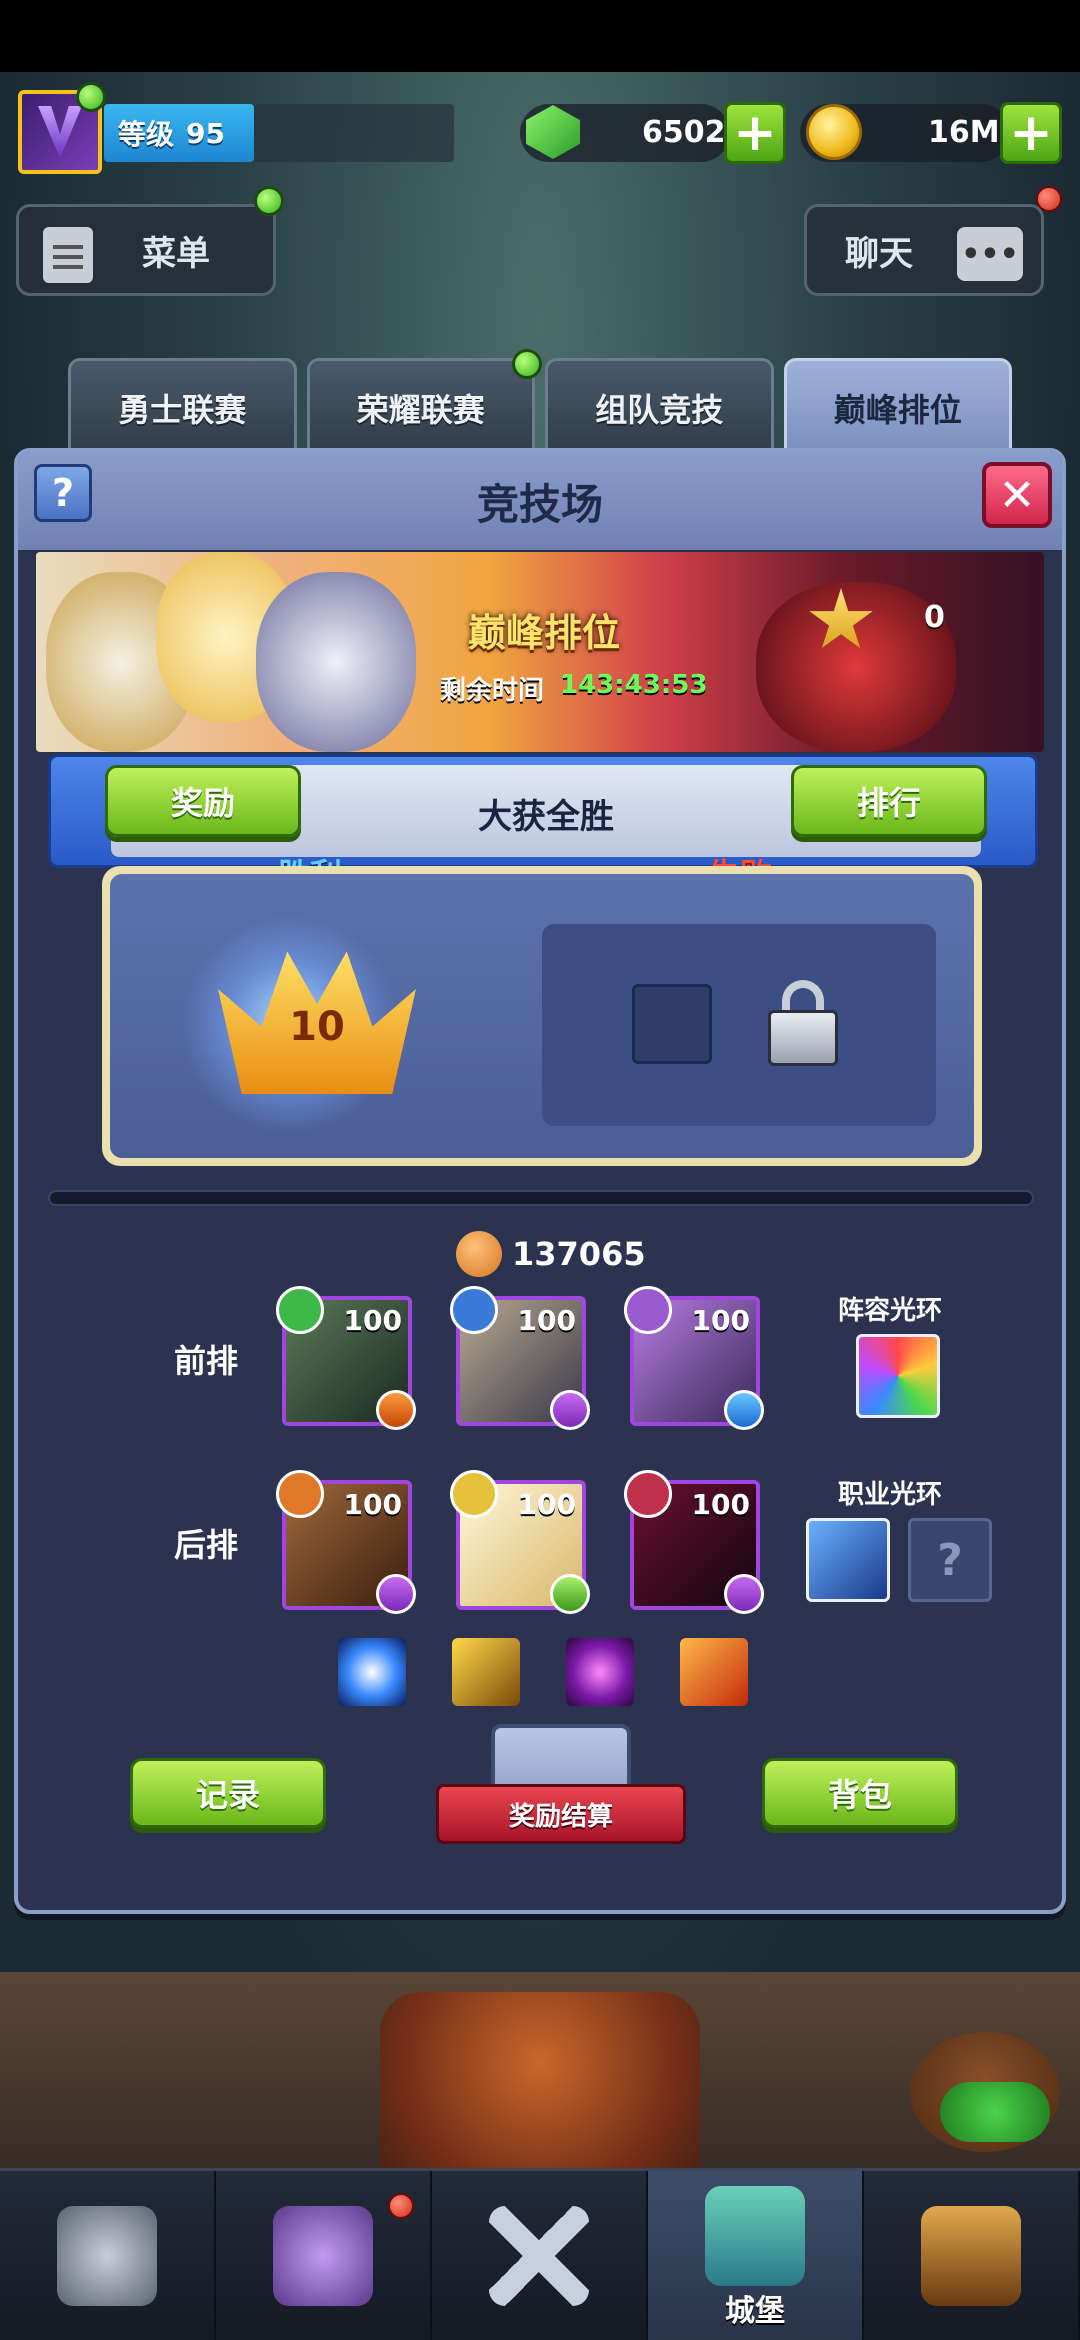 Image resolution: width=1080 pixels, height=2340 pixels. Describe the element at coordinates (579, 1254) in the screenshot. I see `team-power-value: 137065` at that location.